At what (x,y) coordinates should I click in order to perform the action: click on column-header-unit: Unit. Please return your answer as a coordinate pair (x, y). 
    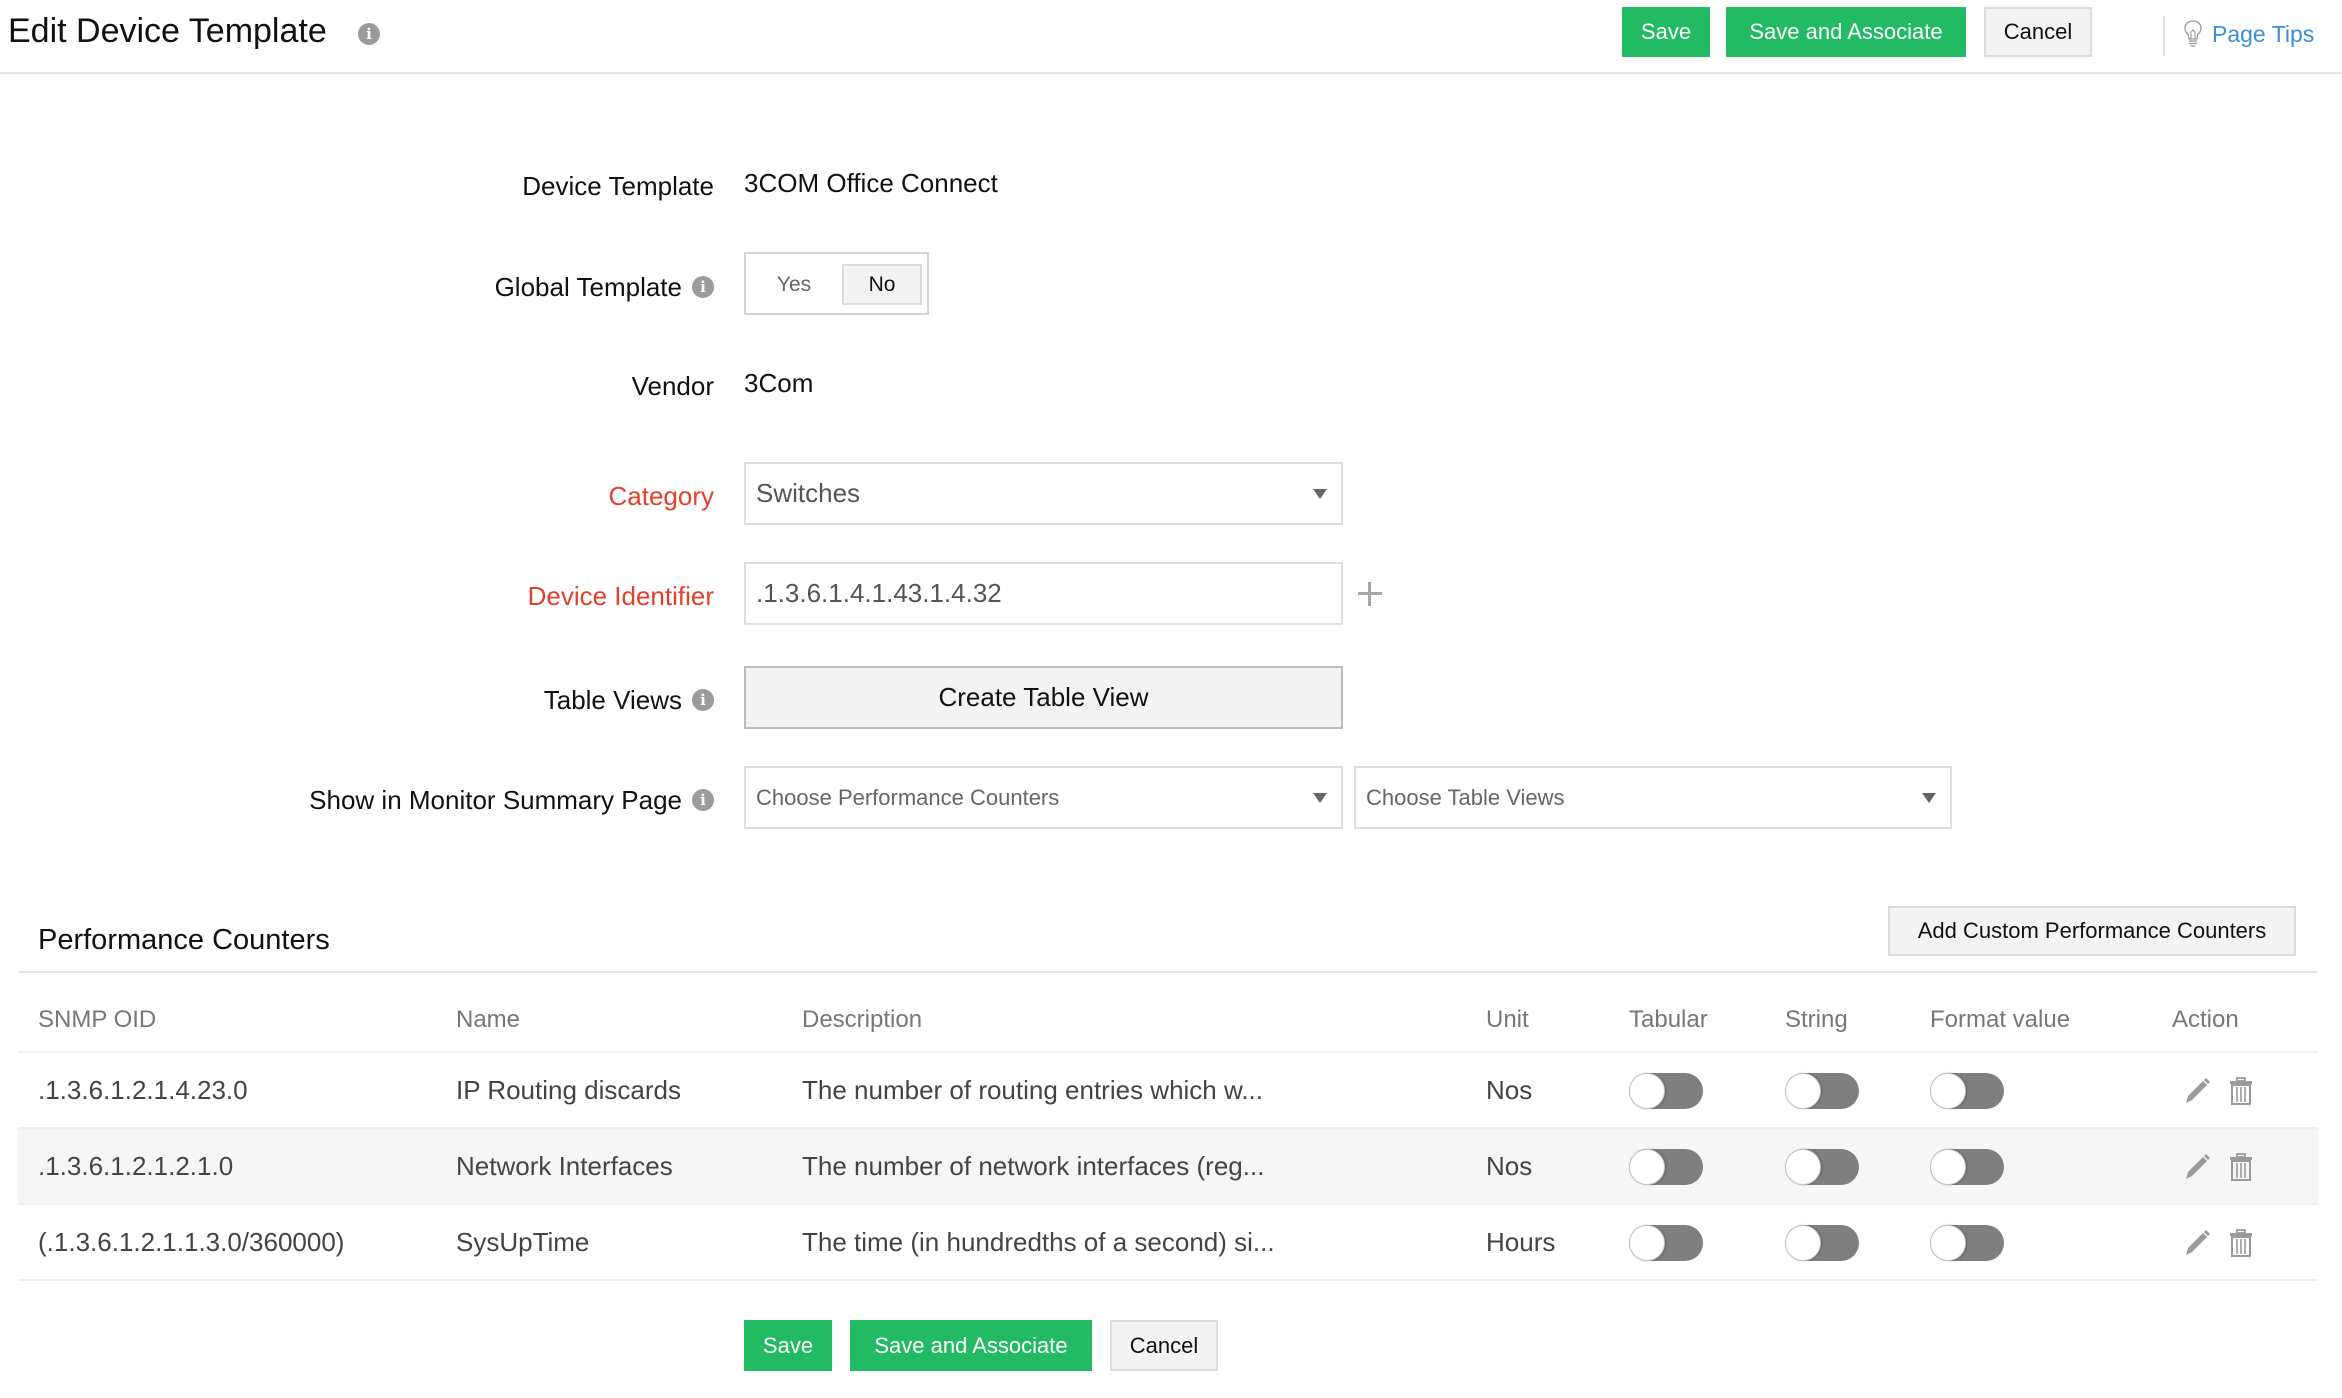
    Looking at the image, I should click on (1507, 1019).